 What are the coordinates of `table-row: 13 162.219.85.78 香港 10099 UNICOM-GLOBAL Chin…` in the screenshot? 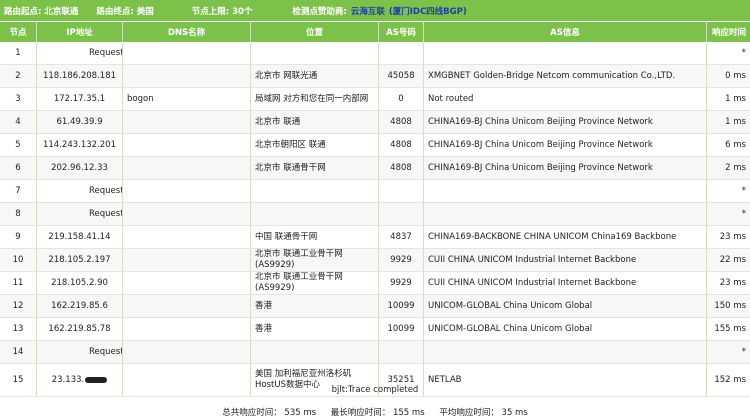 It's located at (375, 329).